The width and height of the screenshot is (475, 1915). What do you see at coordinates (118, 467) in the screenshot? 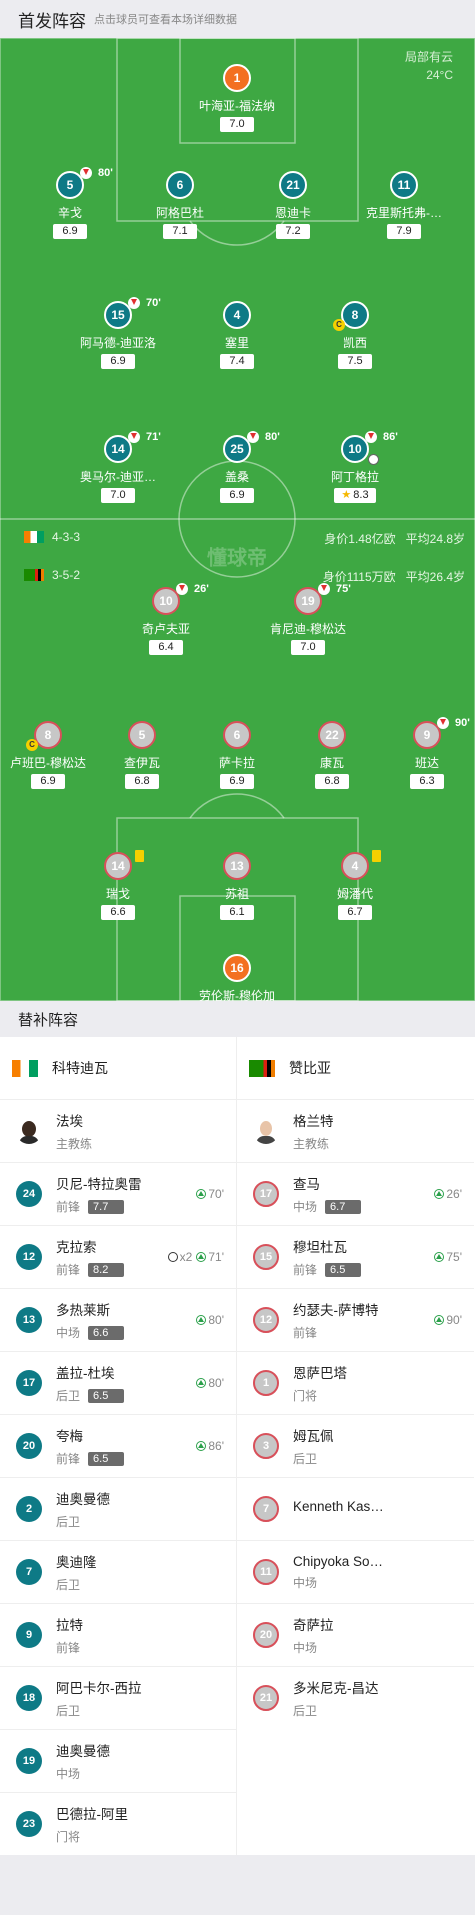
I see `home-player: 14 71' 奥马尔-迪亚… 7.0` at bounding box center [118, 467].